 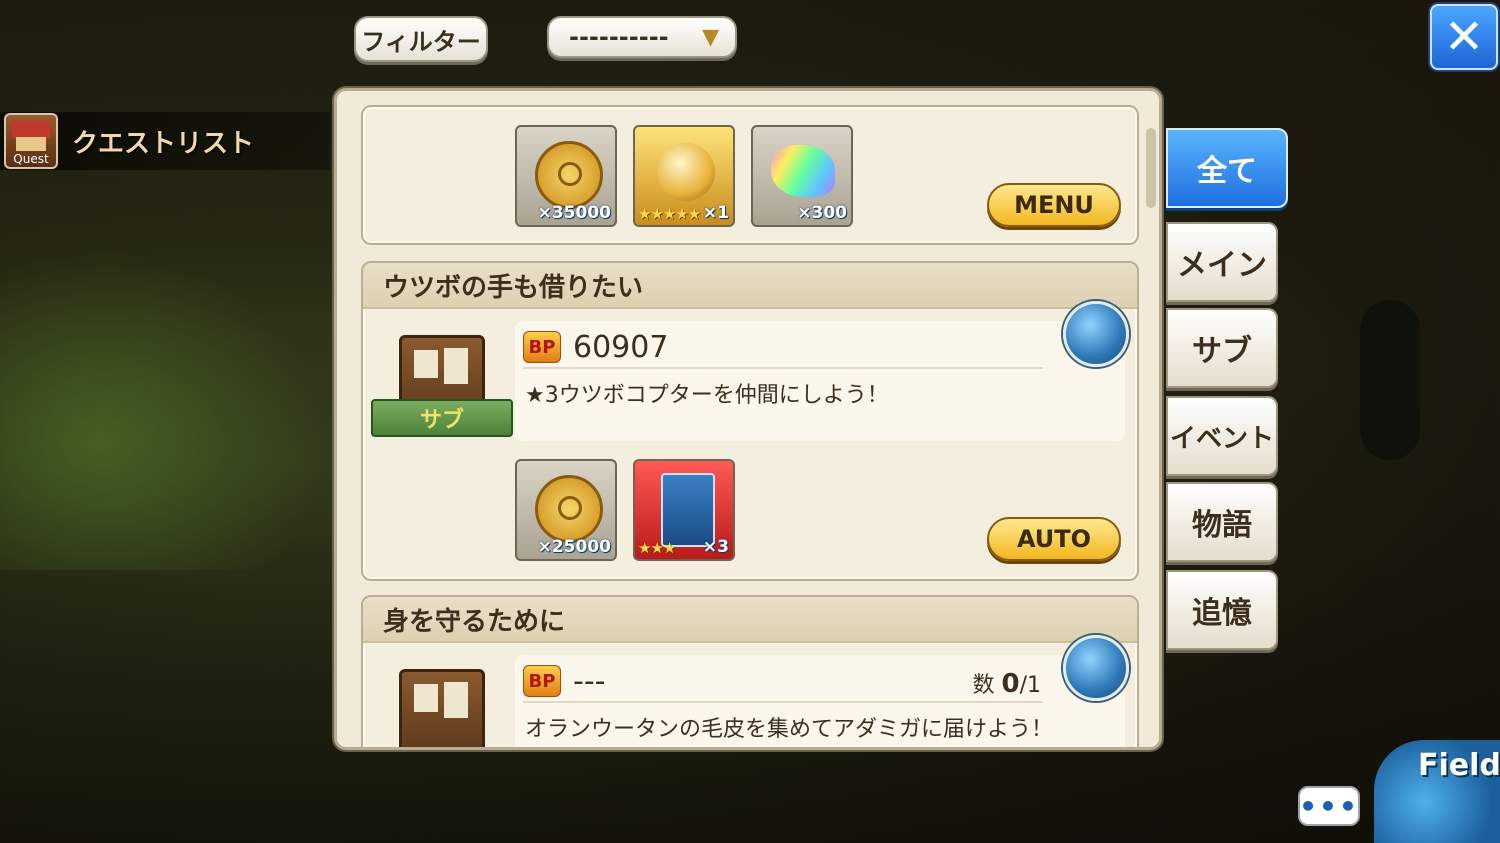 I want to click on menu-button: MENU, so click(x=1054, y=205).